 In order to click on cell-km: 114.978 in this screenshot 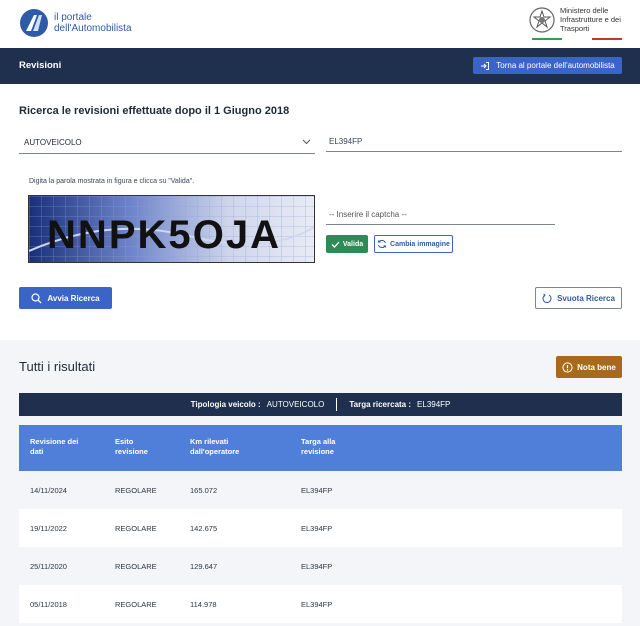, I will do `click(203, 604)`.